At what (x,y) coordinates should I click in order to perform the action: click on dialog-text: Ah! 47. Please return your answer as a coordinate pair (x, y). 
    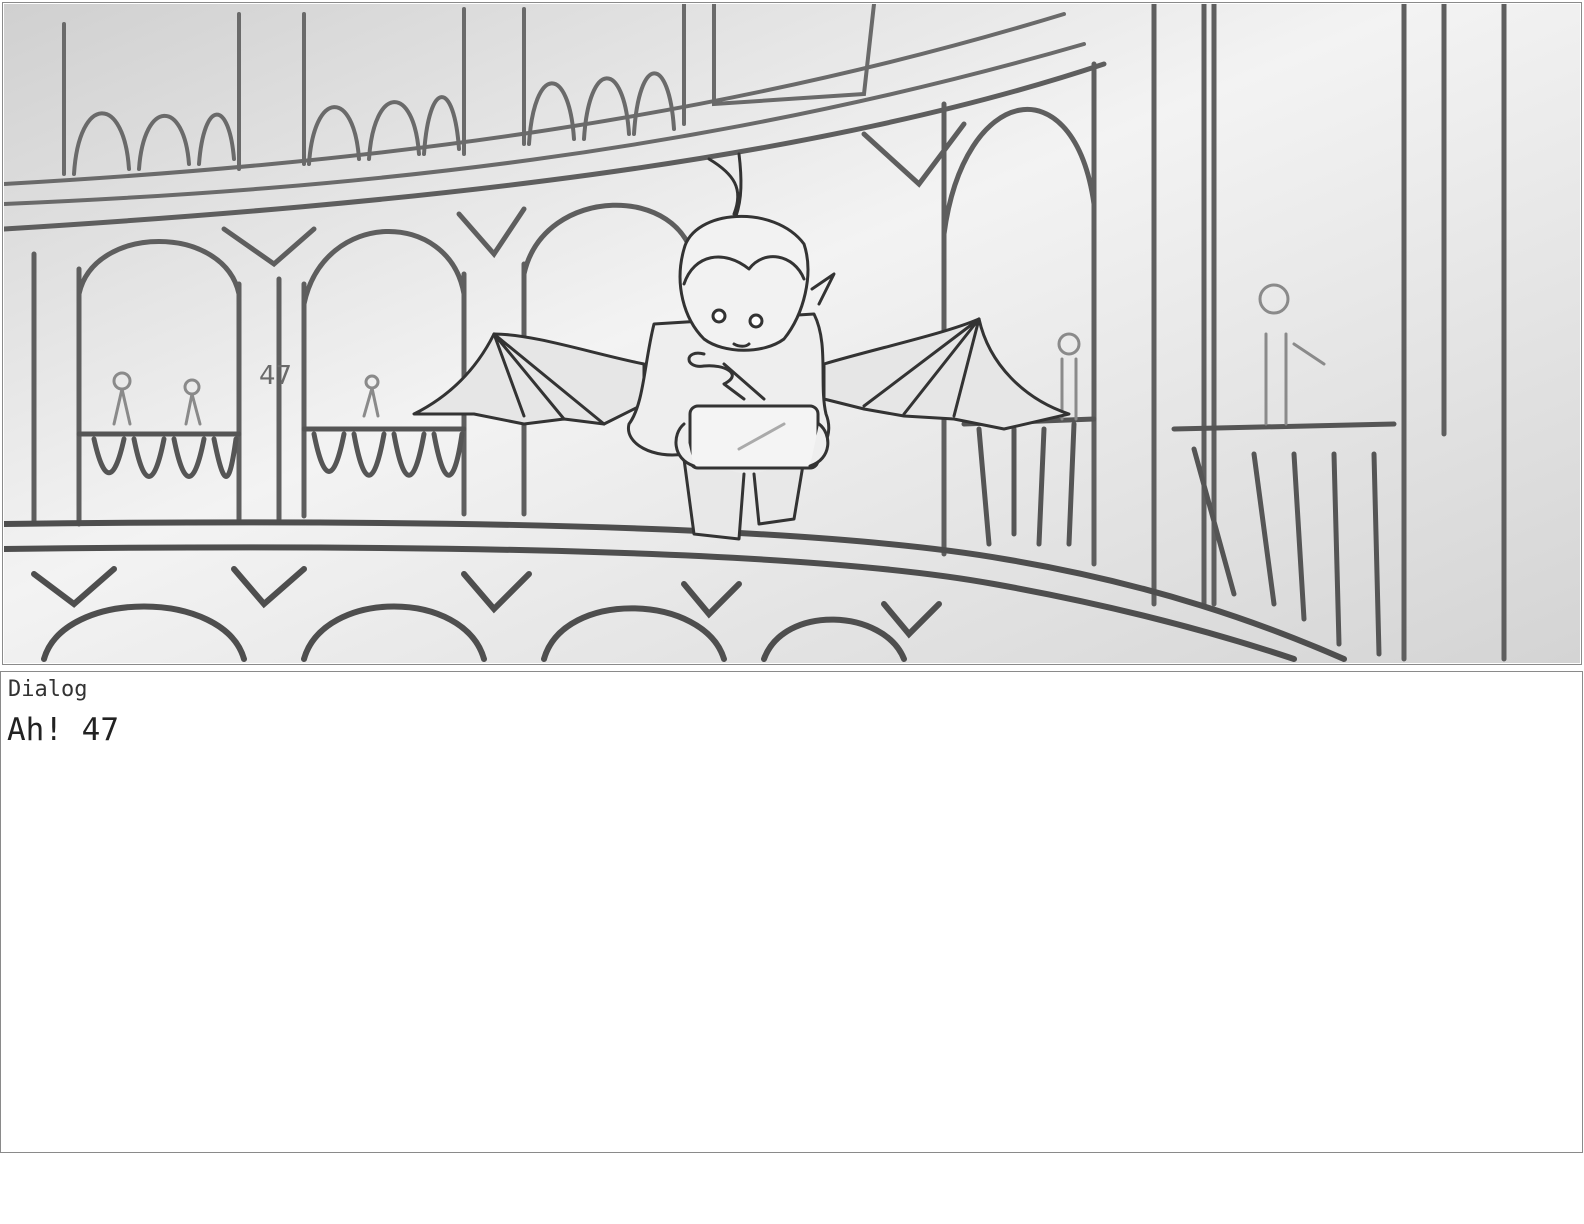
    Looking at the image, I should click on (63, 730).